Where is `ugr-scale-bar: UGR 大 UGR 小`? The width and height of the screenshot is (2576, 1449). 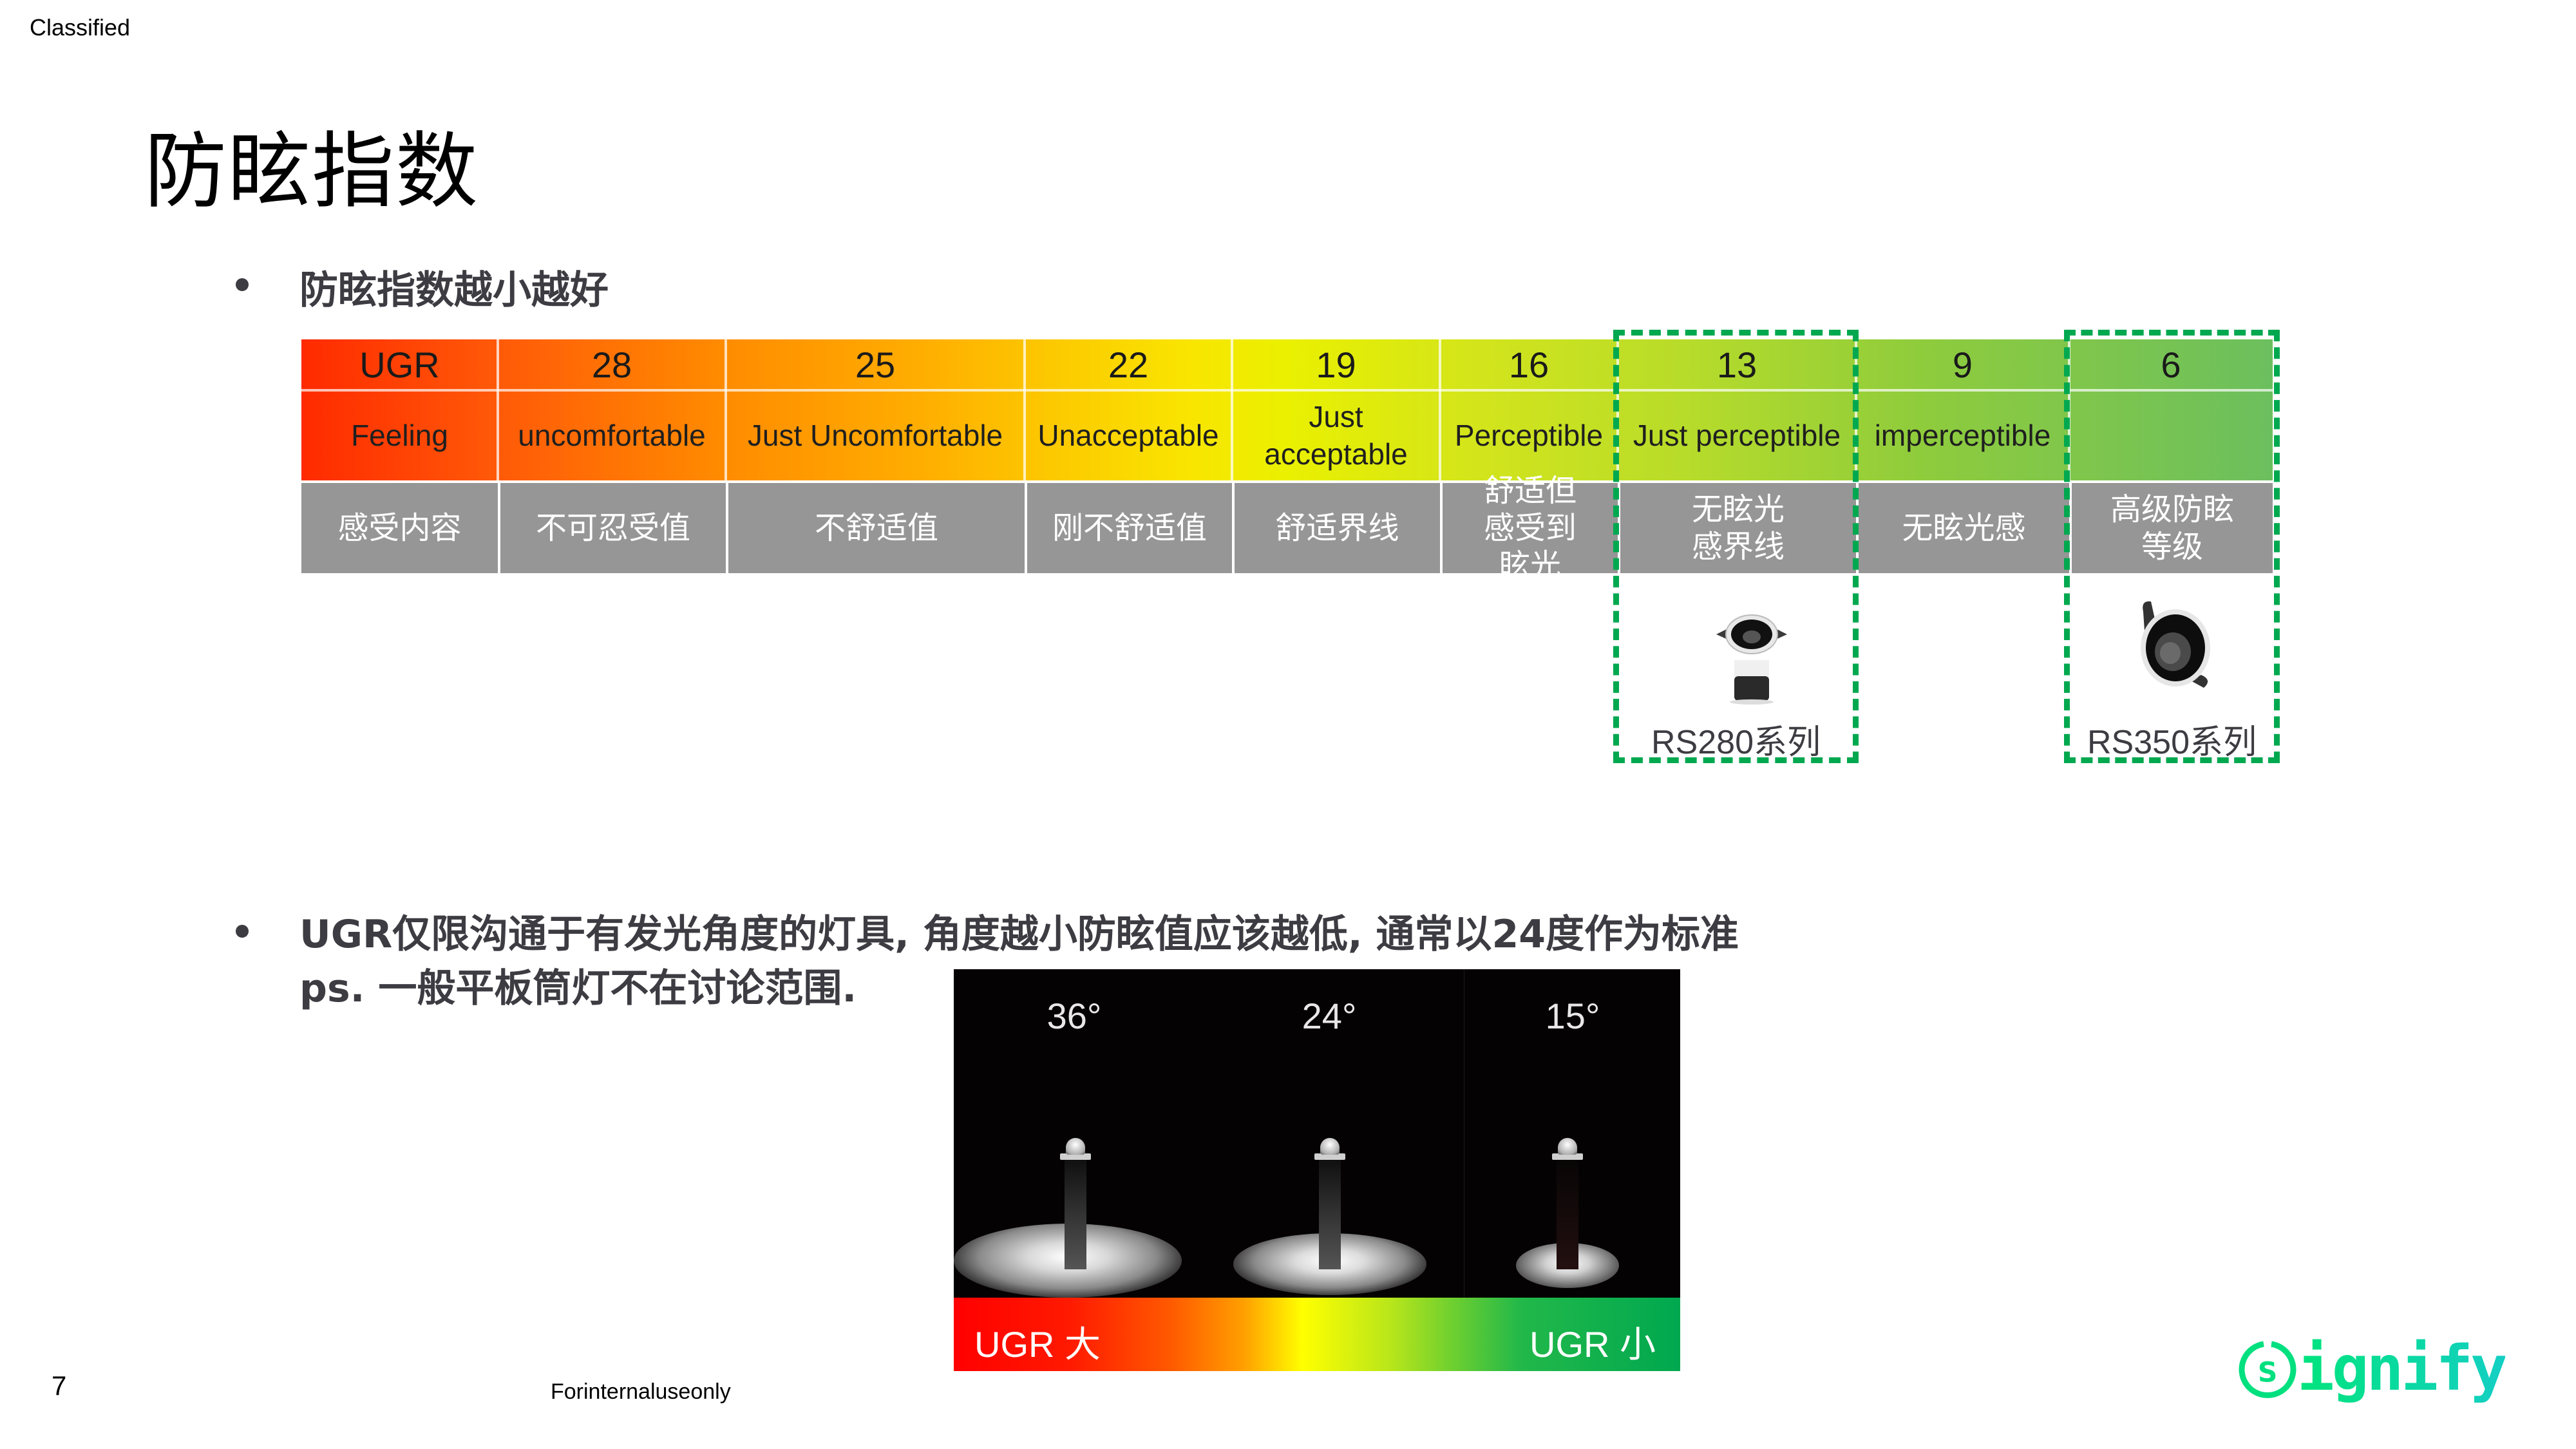
ugr-scale-bar: UGR 大 UGR 小 is located at coordinates (1317, 1335).